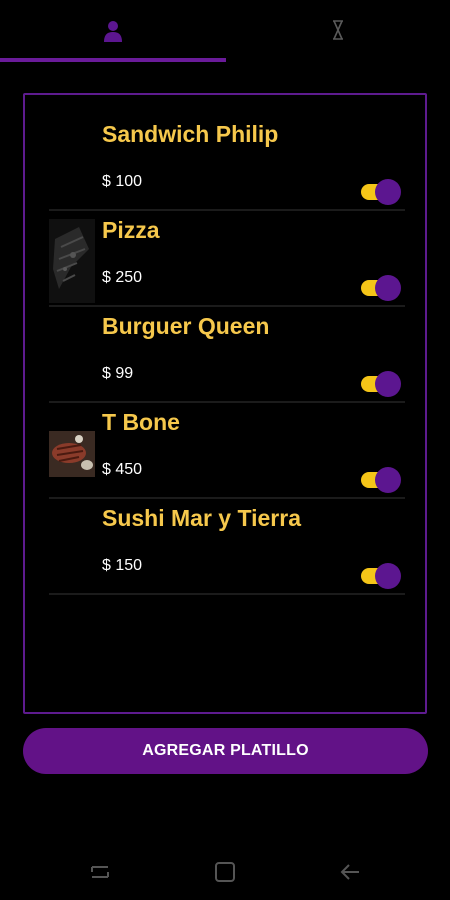 This screenshot has height=900, width=450. I want to click on dish-price: $ 150, so click(122, 565).